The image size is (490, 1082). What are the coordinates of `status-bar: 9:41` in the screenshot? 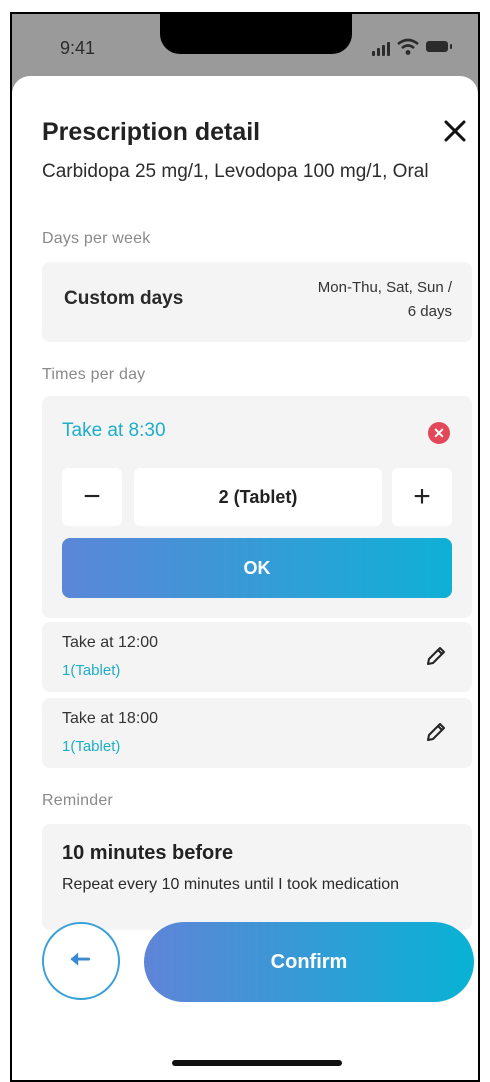 It's located at (245, 45).